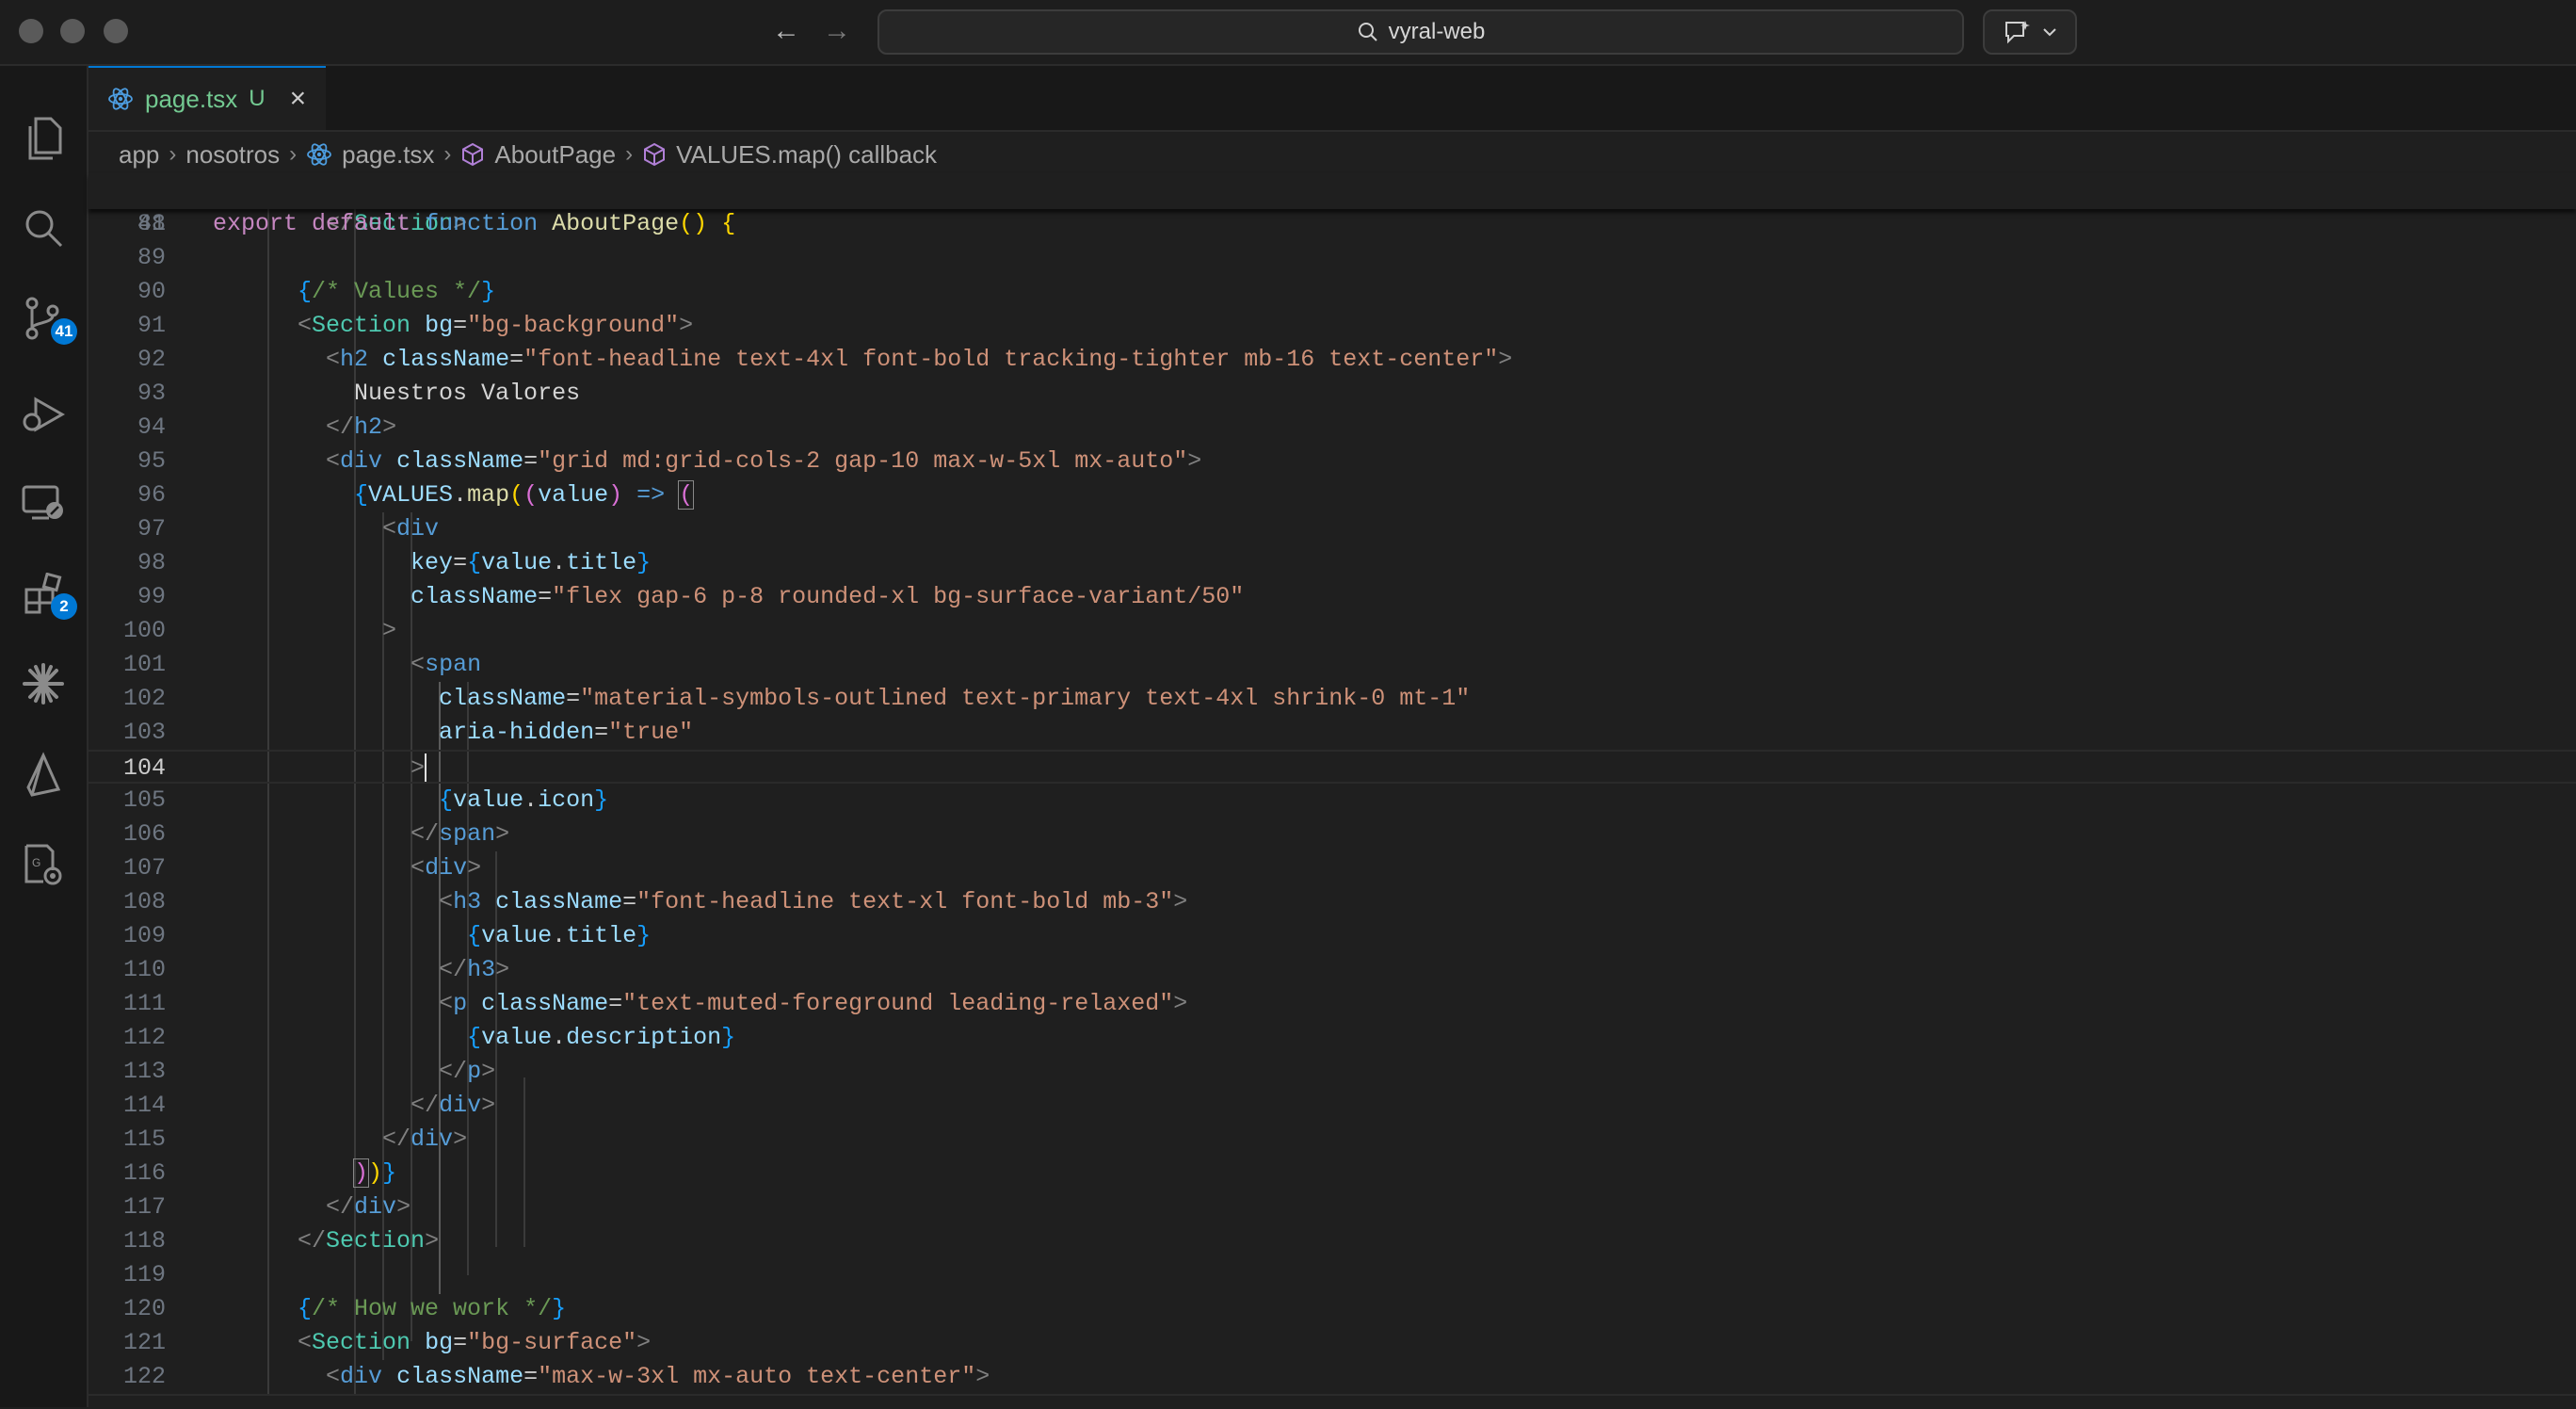 The width and height of the screenshot is (2576, 1409). What do you see at coordinates (151, 495) in the screenshot?
I see `line-number: 96` at bounding box center [151, 495].